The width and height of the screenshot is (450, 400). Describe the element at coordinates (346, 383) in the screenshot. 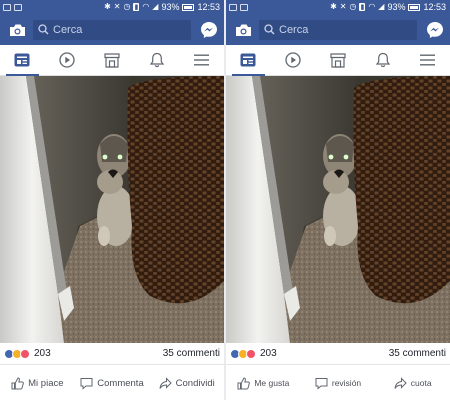

I see `comment-label: revisión` at that location.